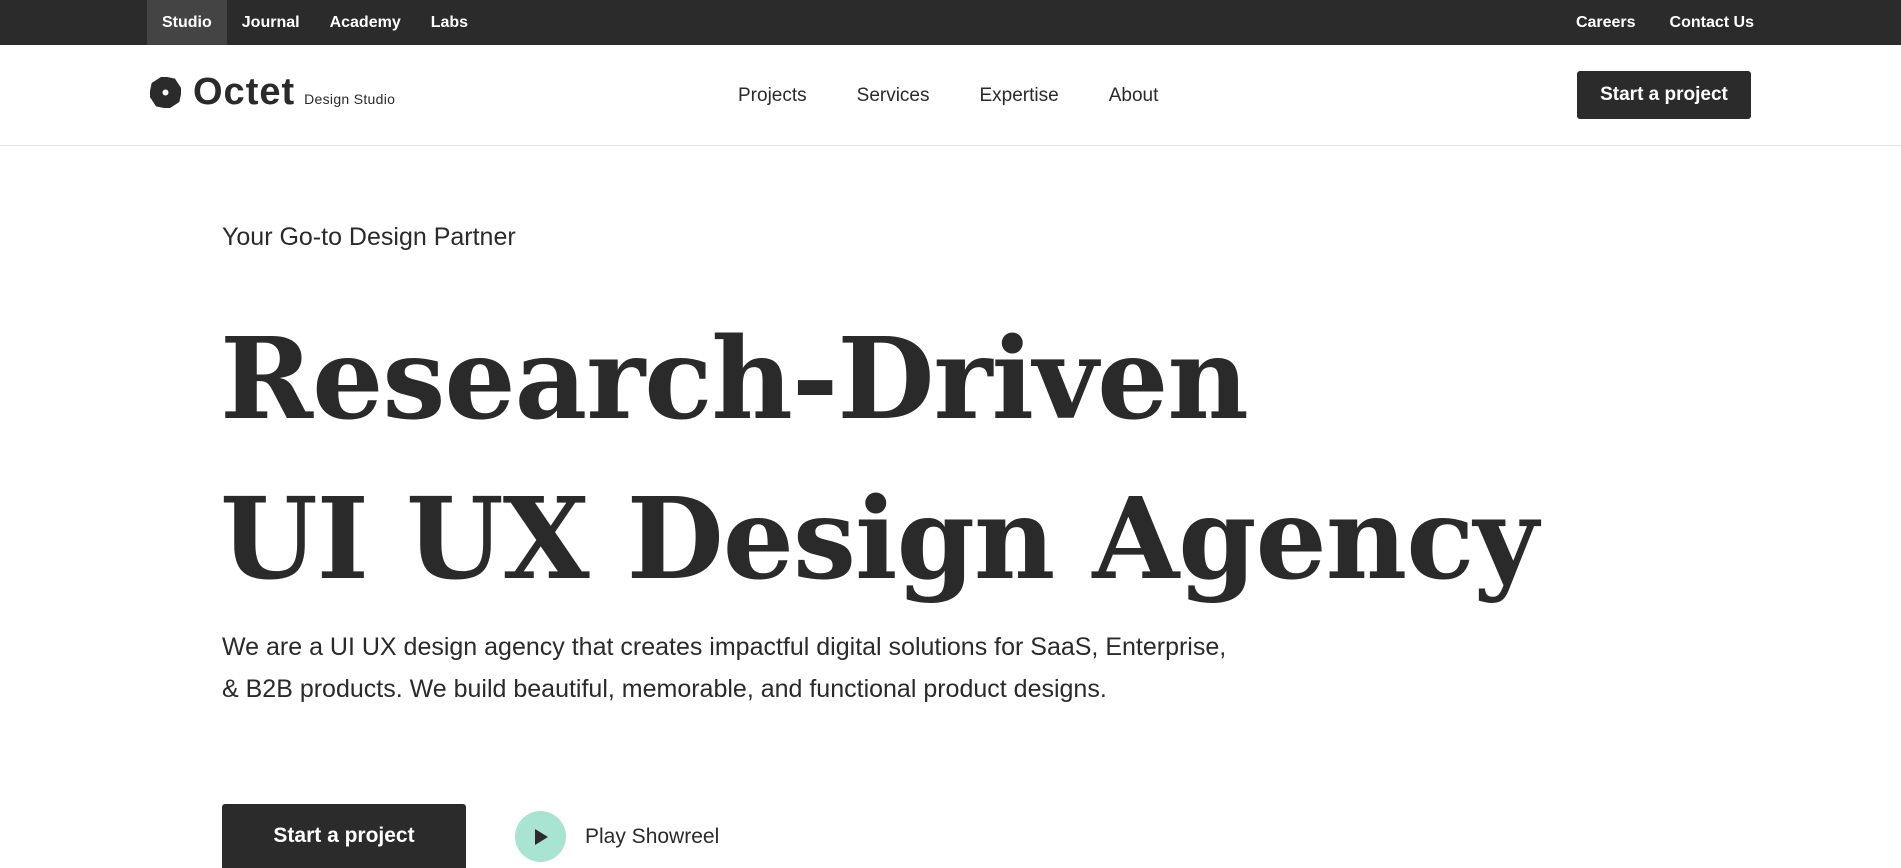 This screenshot has width=1901, height=868. Describe the element at coordinates (350, 99) in the screenshot. I see `brand-subtitle: Design Studio` at that location.